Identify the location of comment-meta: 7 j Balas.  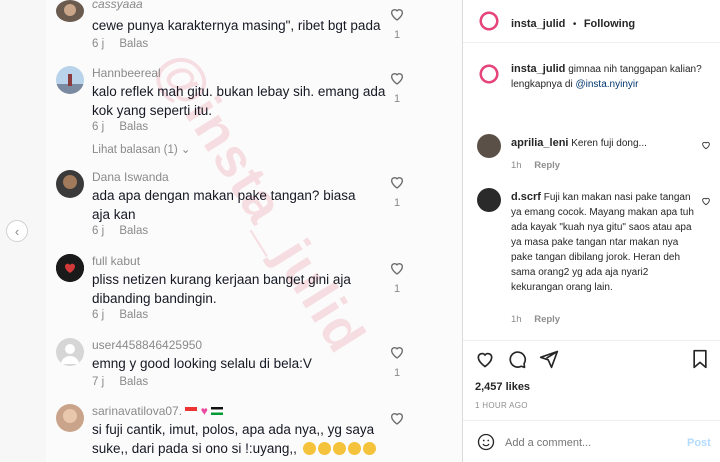
(120, 382).